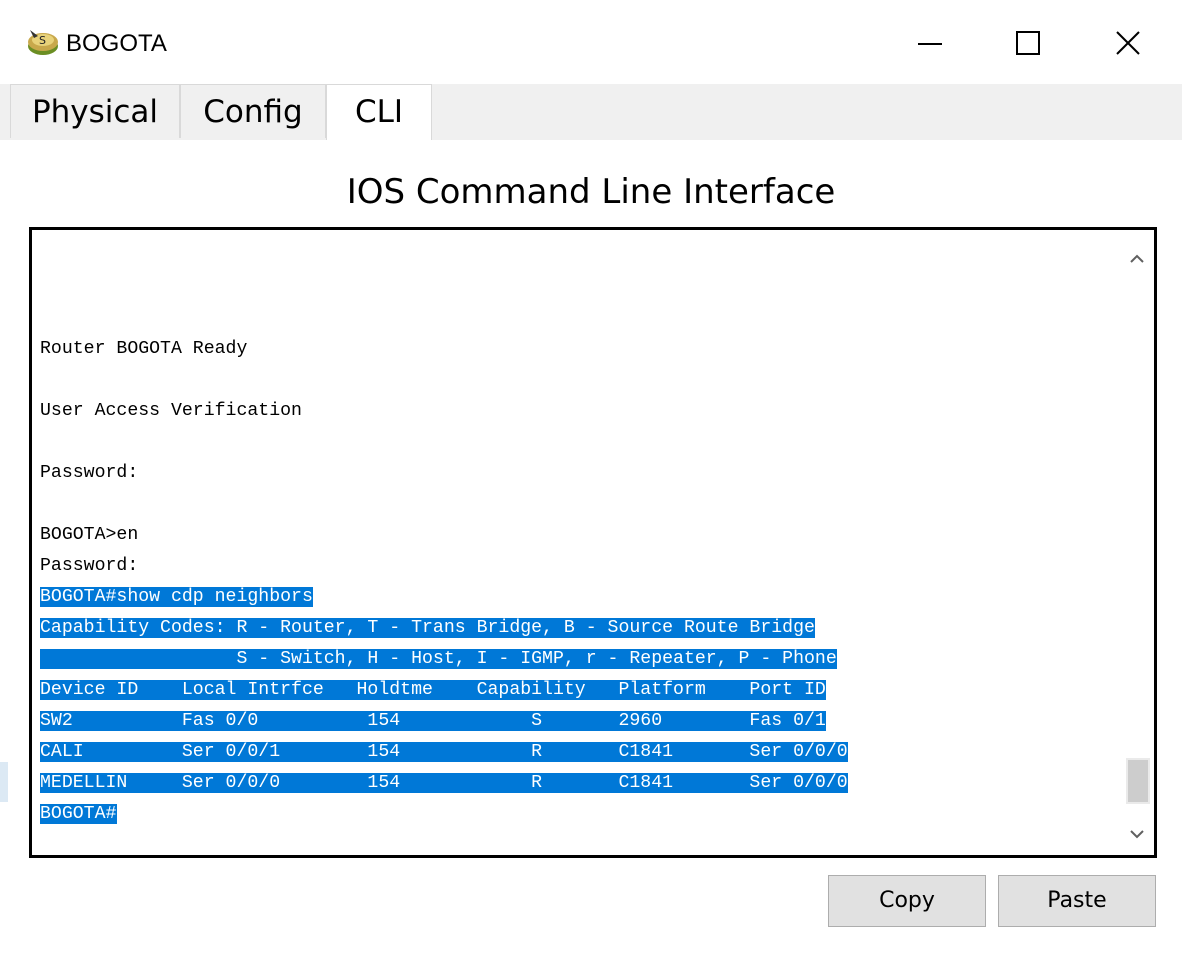 The image size is (1182, 961). I want to click on terminal-line: CALI Ser 0/0/1 154 R C1841 Ser 0/0/0, so click(580, 752).